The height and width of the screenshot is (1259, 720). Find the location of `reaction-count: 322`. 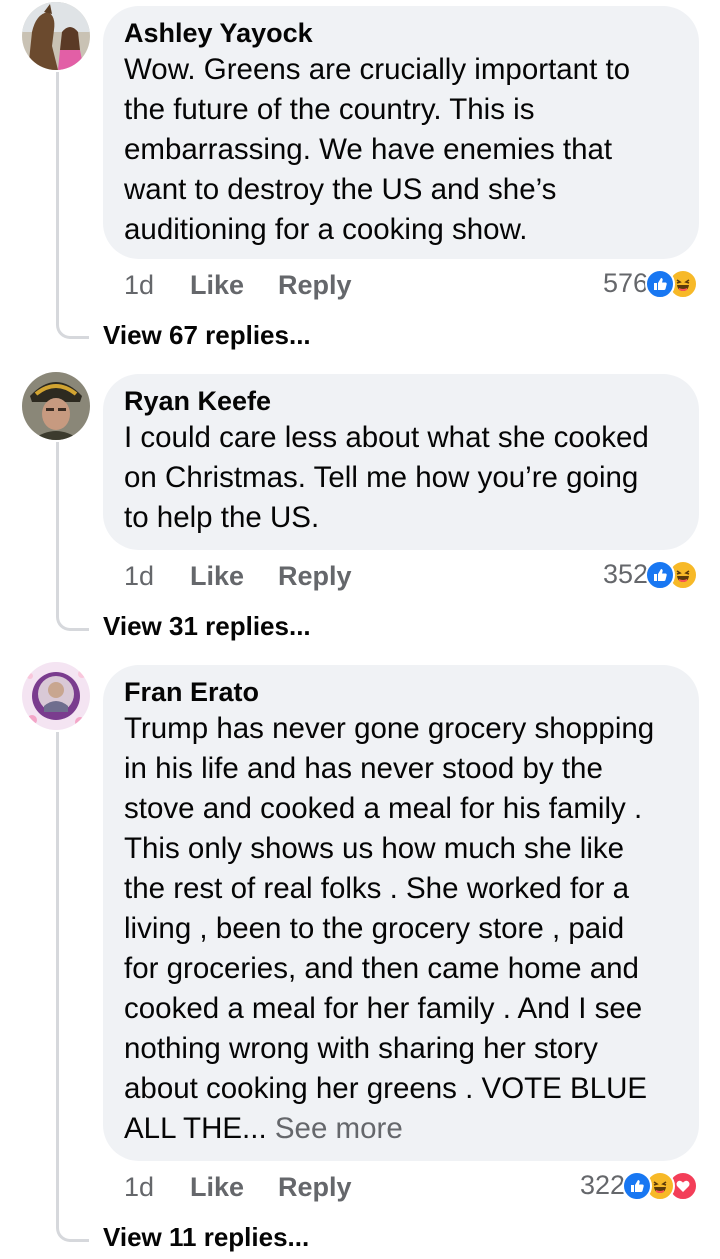

reaction-count: 322 is located at coordinates (602, 1185).